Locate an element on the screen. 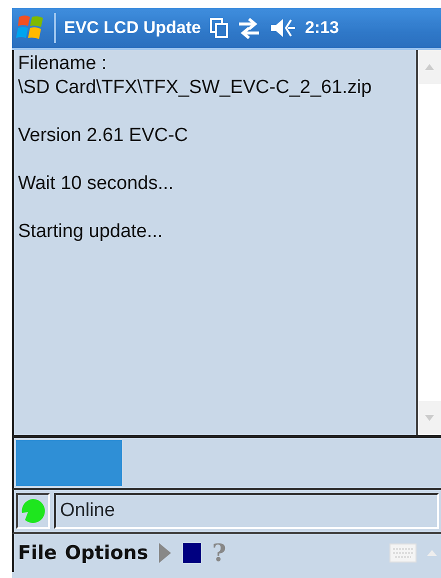 The height and width of the screenshot is (578, 441). window-title: EVC LCD Update is located at coordinates (132, 28).